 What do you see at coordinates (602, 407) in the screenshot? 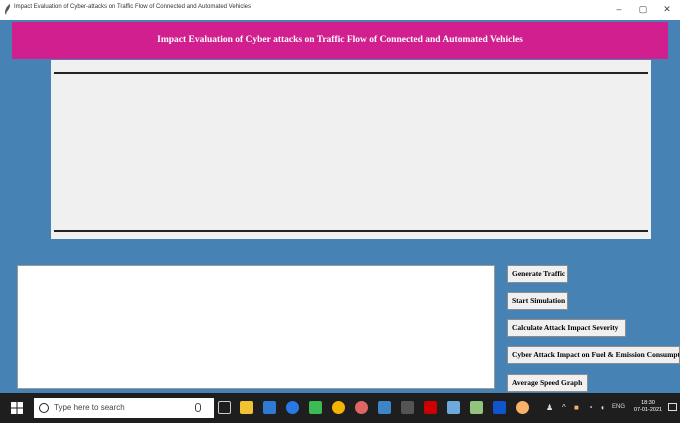
I see `volume-icon: ◖` at bounding box center [602, 407].